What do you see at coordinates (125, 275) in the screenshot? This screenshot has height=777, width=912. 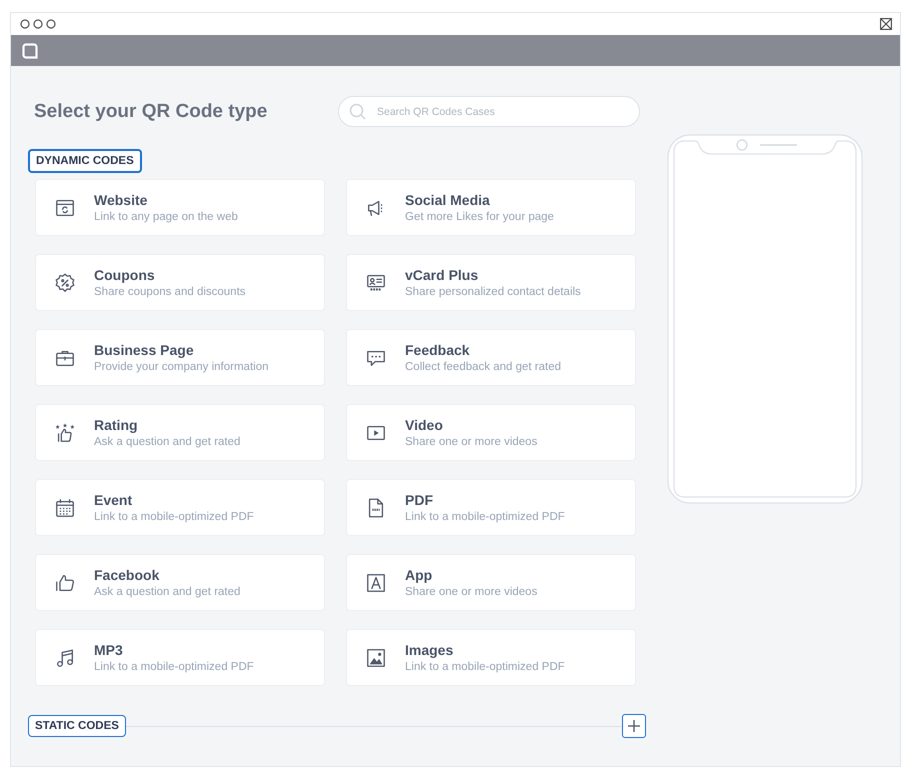 I see `card-title: Coupons` at bounding box center [125, 275].